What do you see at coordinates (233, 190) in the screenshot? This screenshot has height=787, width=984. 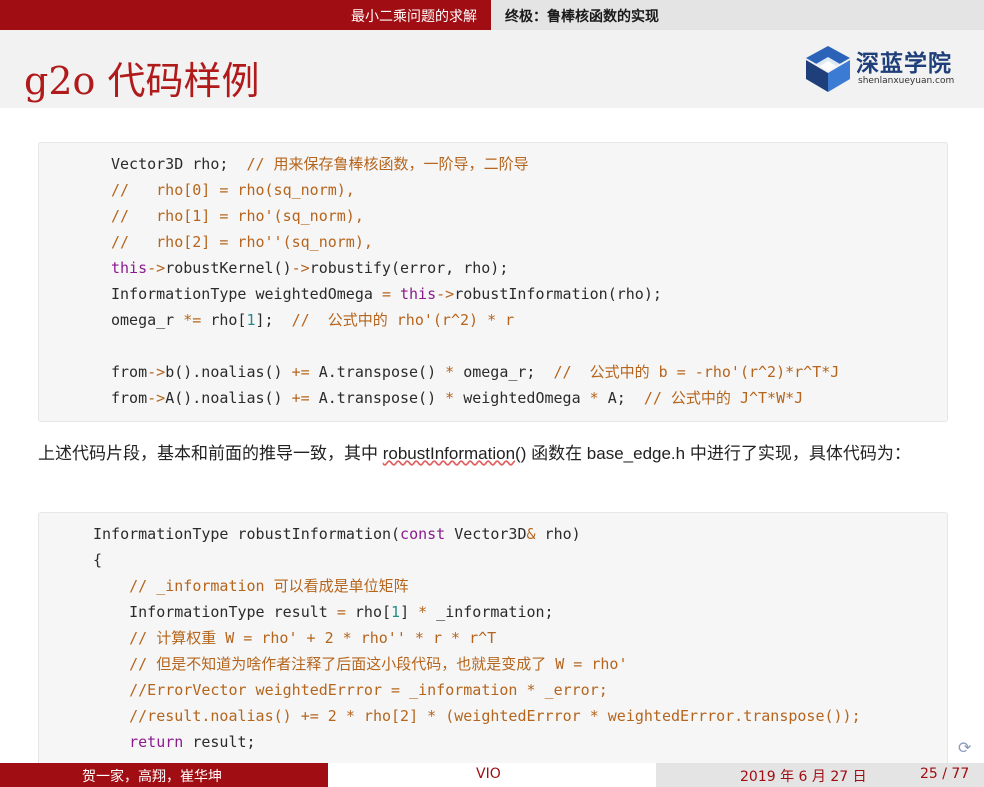 I see `code1-line: // rho[0] = rho(sq_norm),` at bounding box center [233, 190].